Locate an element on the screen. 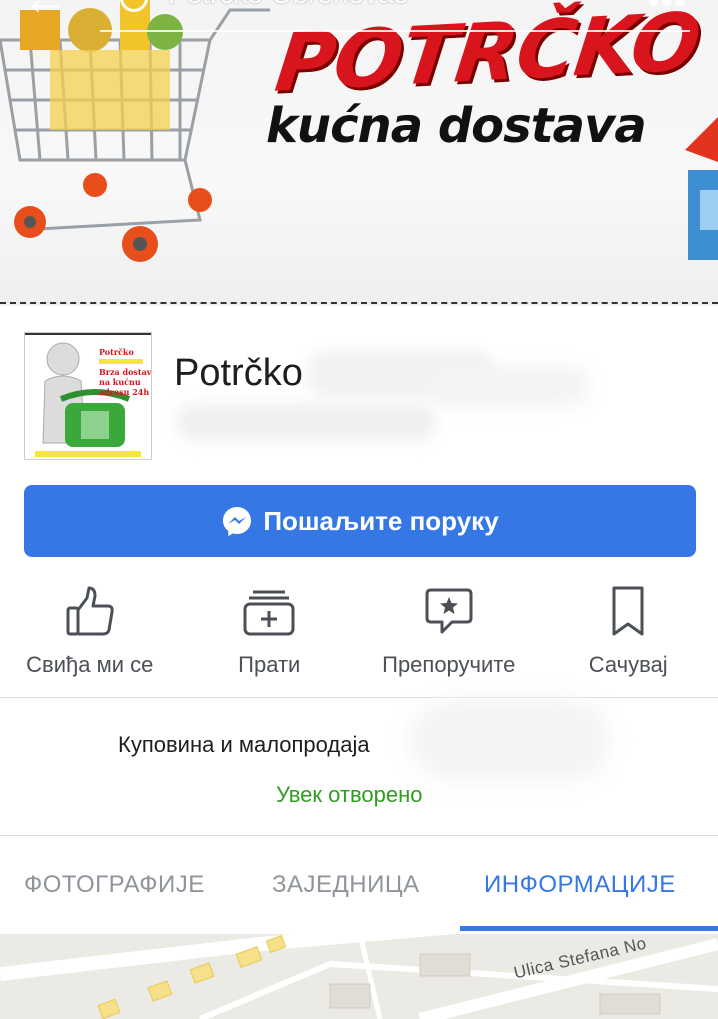 The image size is (718, 1019). search-query: Potrčko Obrenovac is located at coordinates (288, 5).